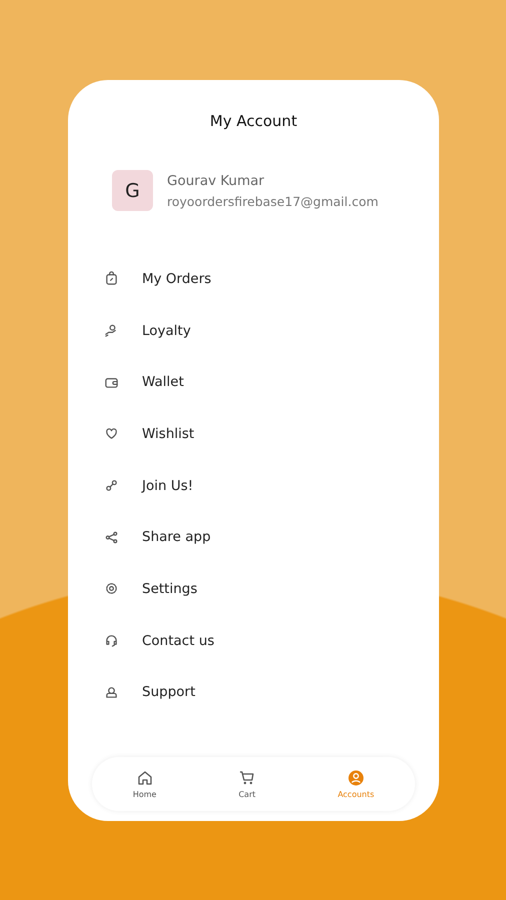 The height and width of the screenshot is (900, 506). Describe the element at coordinates (216, 180) in the screenshot. I see `user-name: Gourav Kumar` at that location.